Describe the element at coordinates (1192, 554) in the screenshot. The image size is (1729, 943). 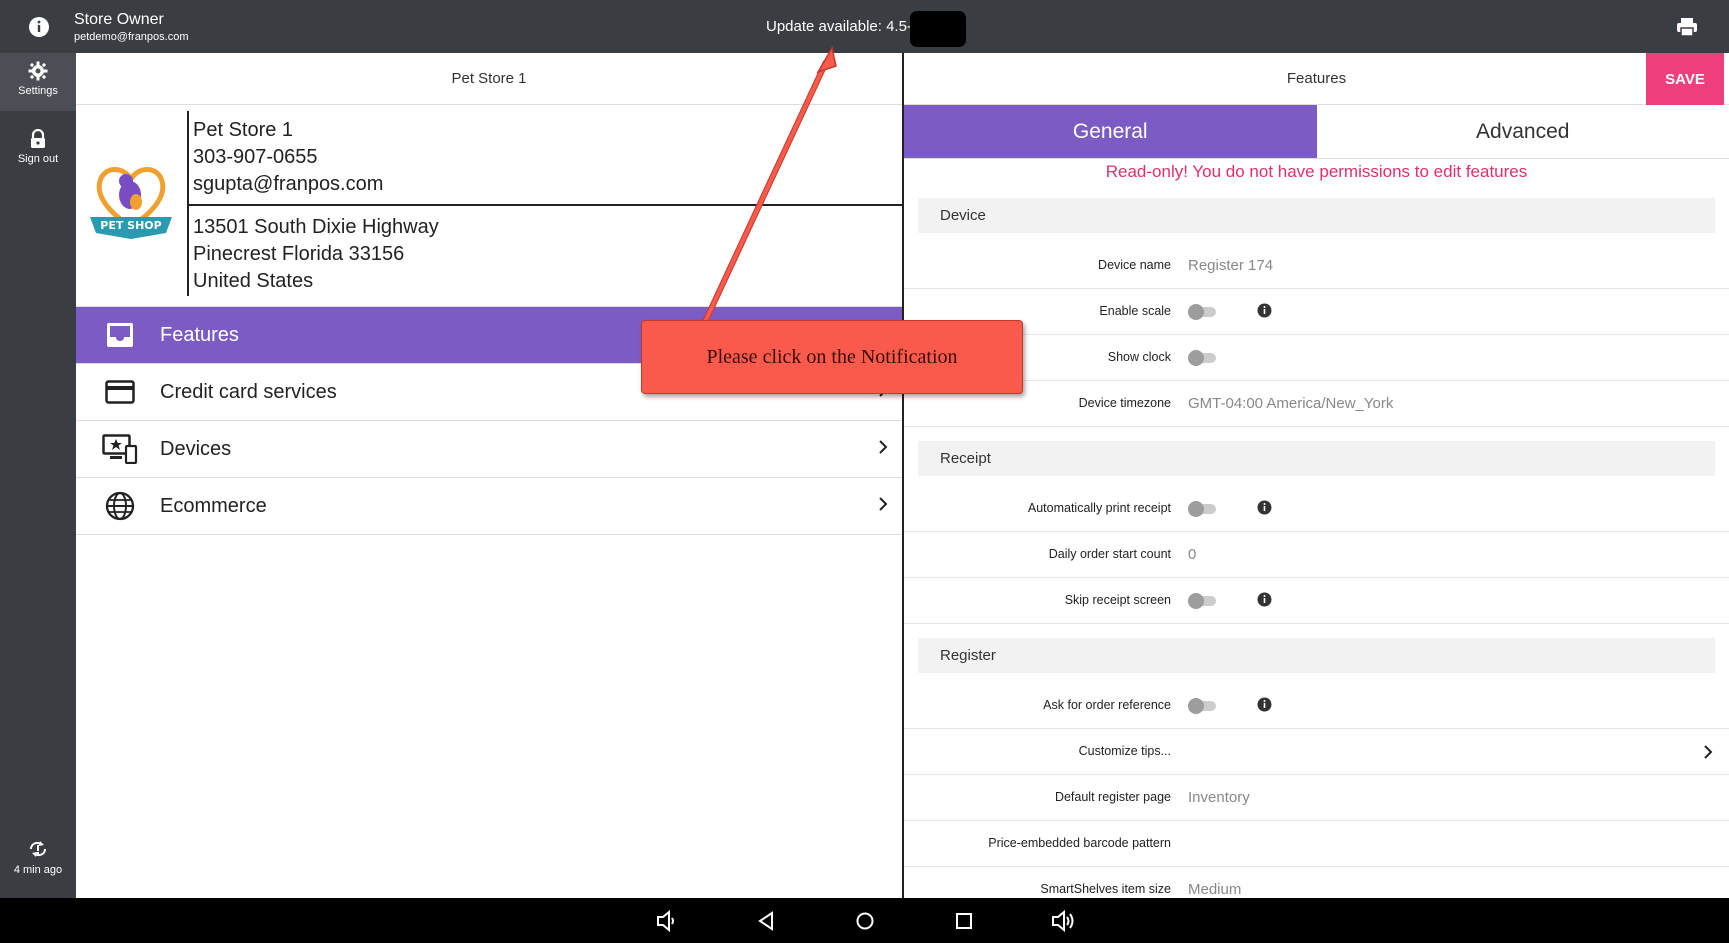
I see `daily-count-value: 0` at that location.